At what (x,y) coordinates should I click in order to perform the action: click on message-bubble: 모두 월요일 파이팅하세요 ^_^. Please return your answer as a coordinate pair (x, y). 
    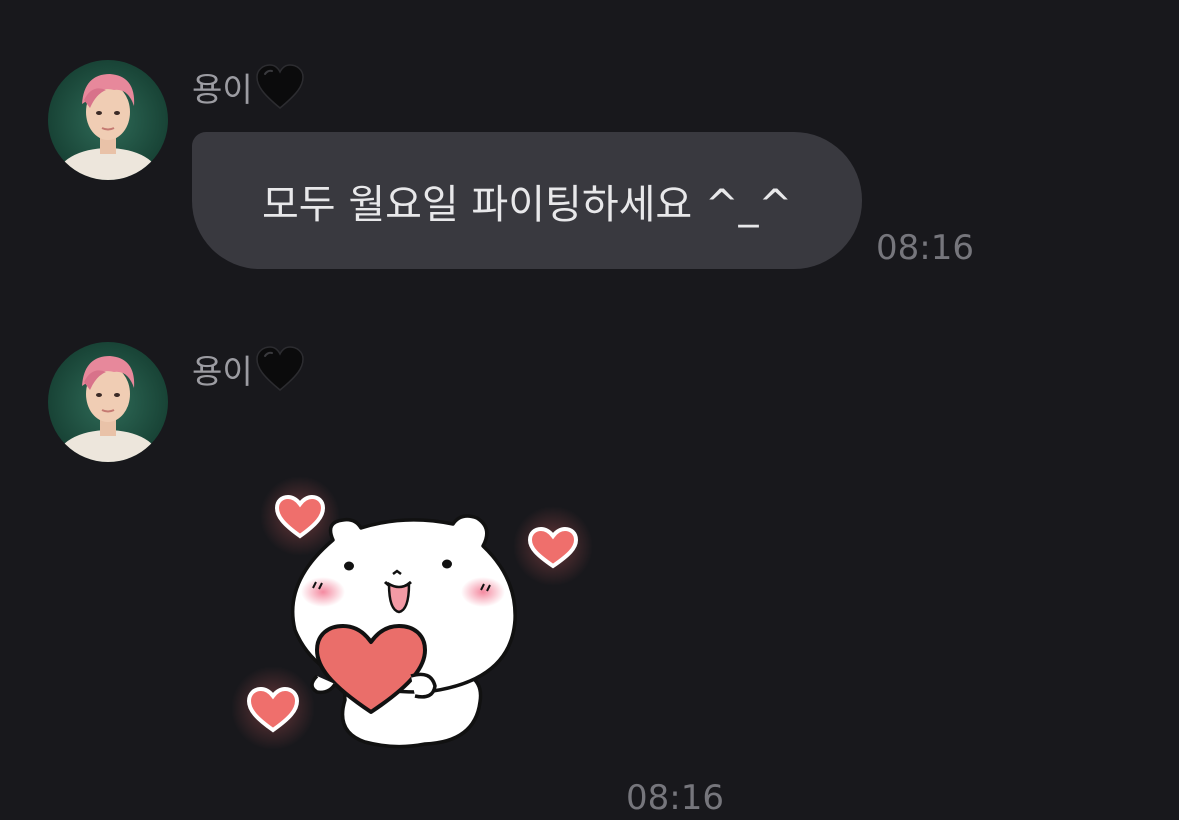
    Looking at the image, I should click on (527, 200).